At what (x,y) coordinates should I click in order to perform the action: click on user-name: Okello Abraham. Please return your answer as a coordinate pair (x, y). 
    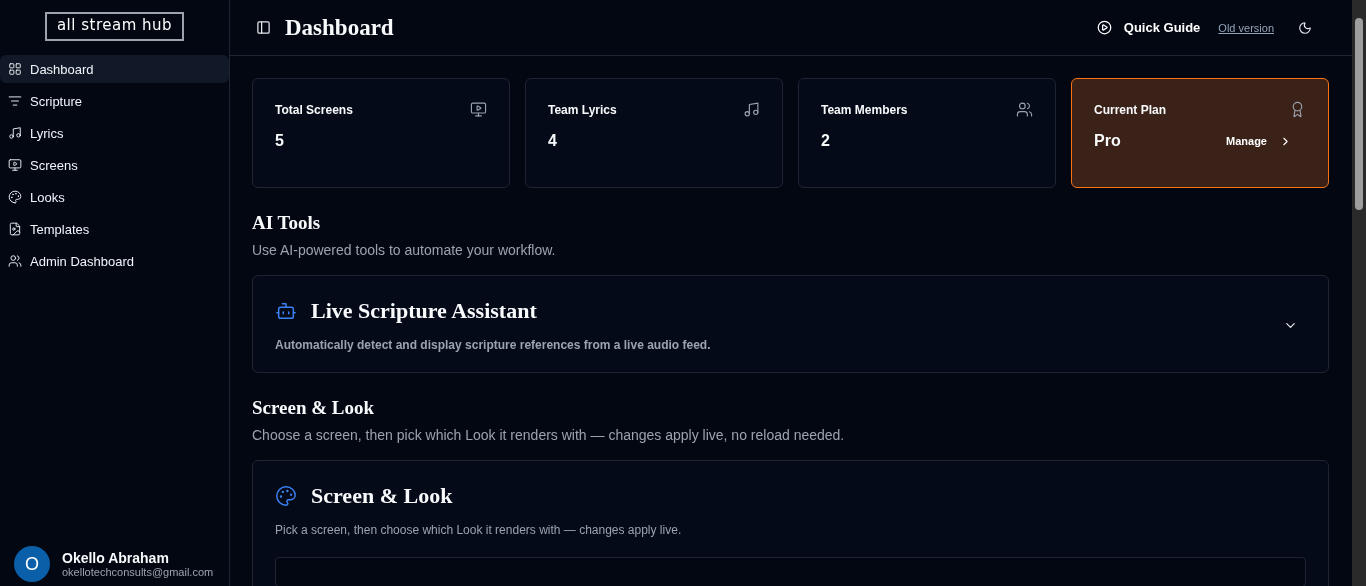
    Looking at the image, I should click on (116, 558).